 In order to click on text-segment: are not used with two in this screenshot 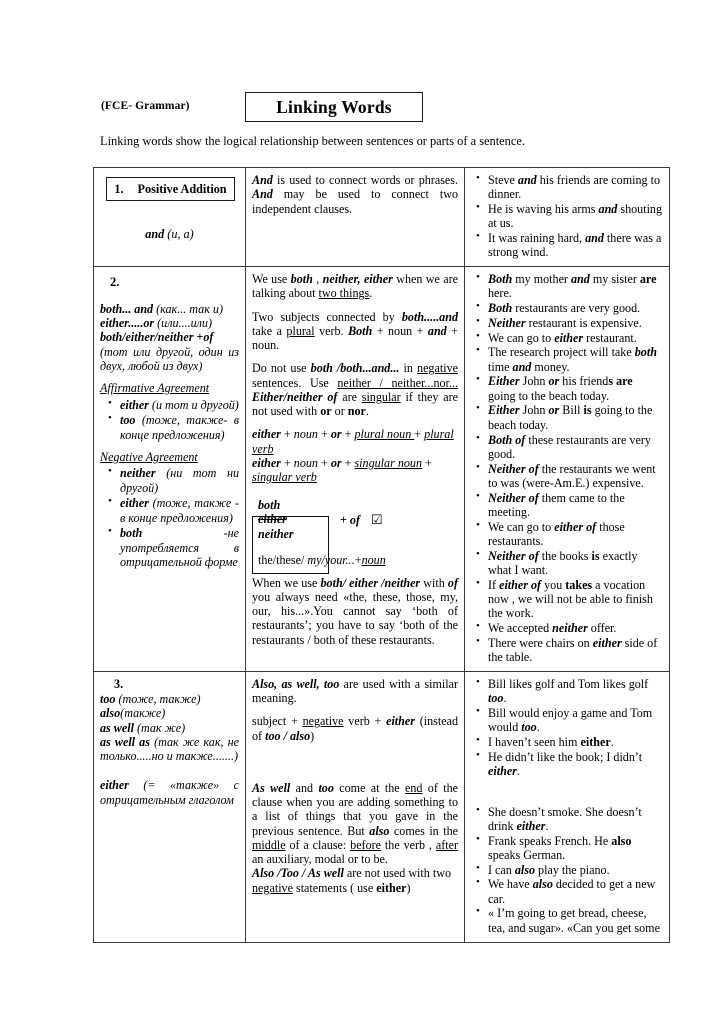, I will do `click(397, 873)`.